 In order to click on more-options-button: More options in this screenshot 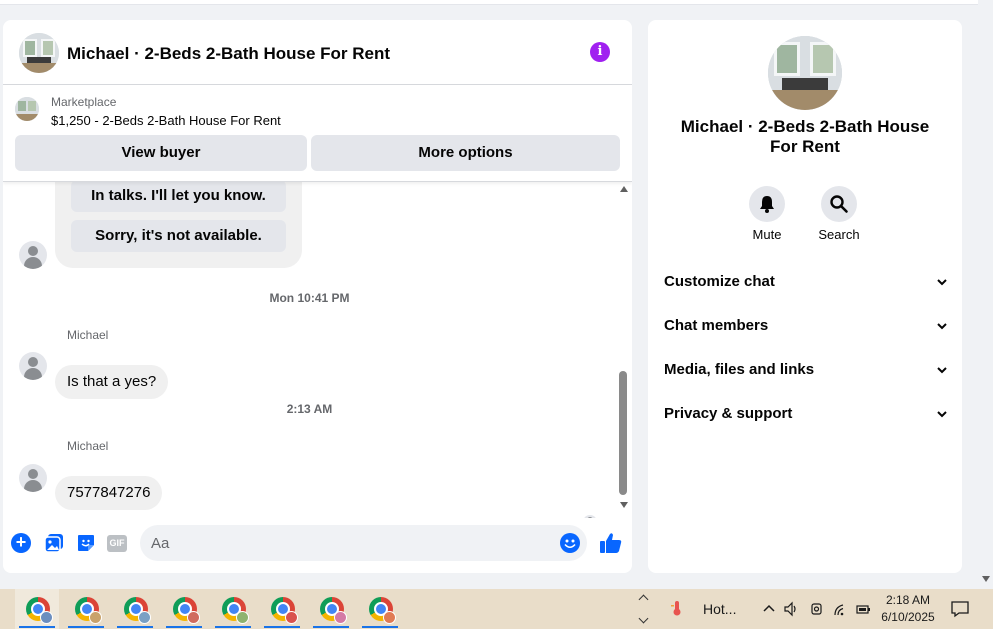, I will do `click(465, 153)`.